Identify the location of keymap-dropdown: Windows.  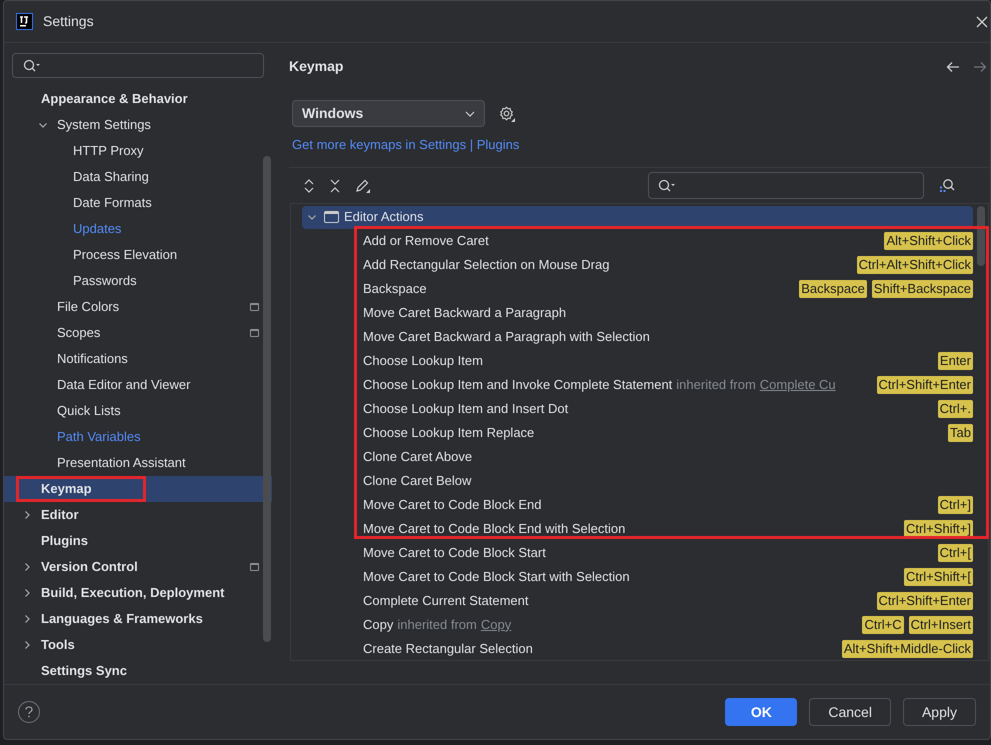
(388, 113).